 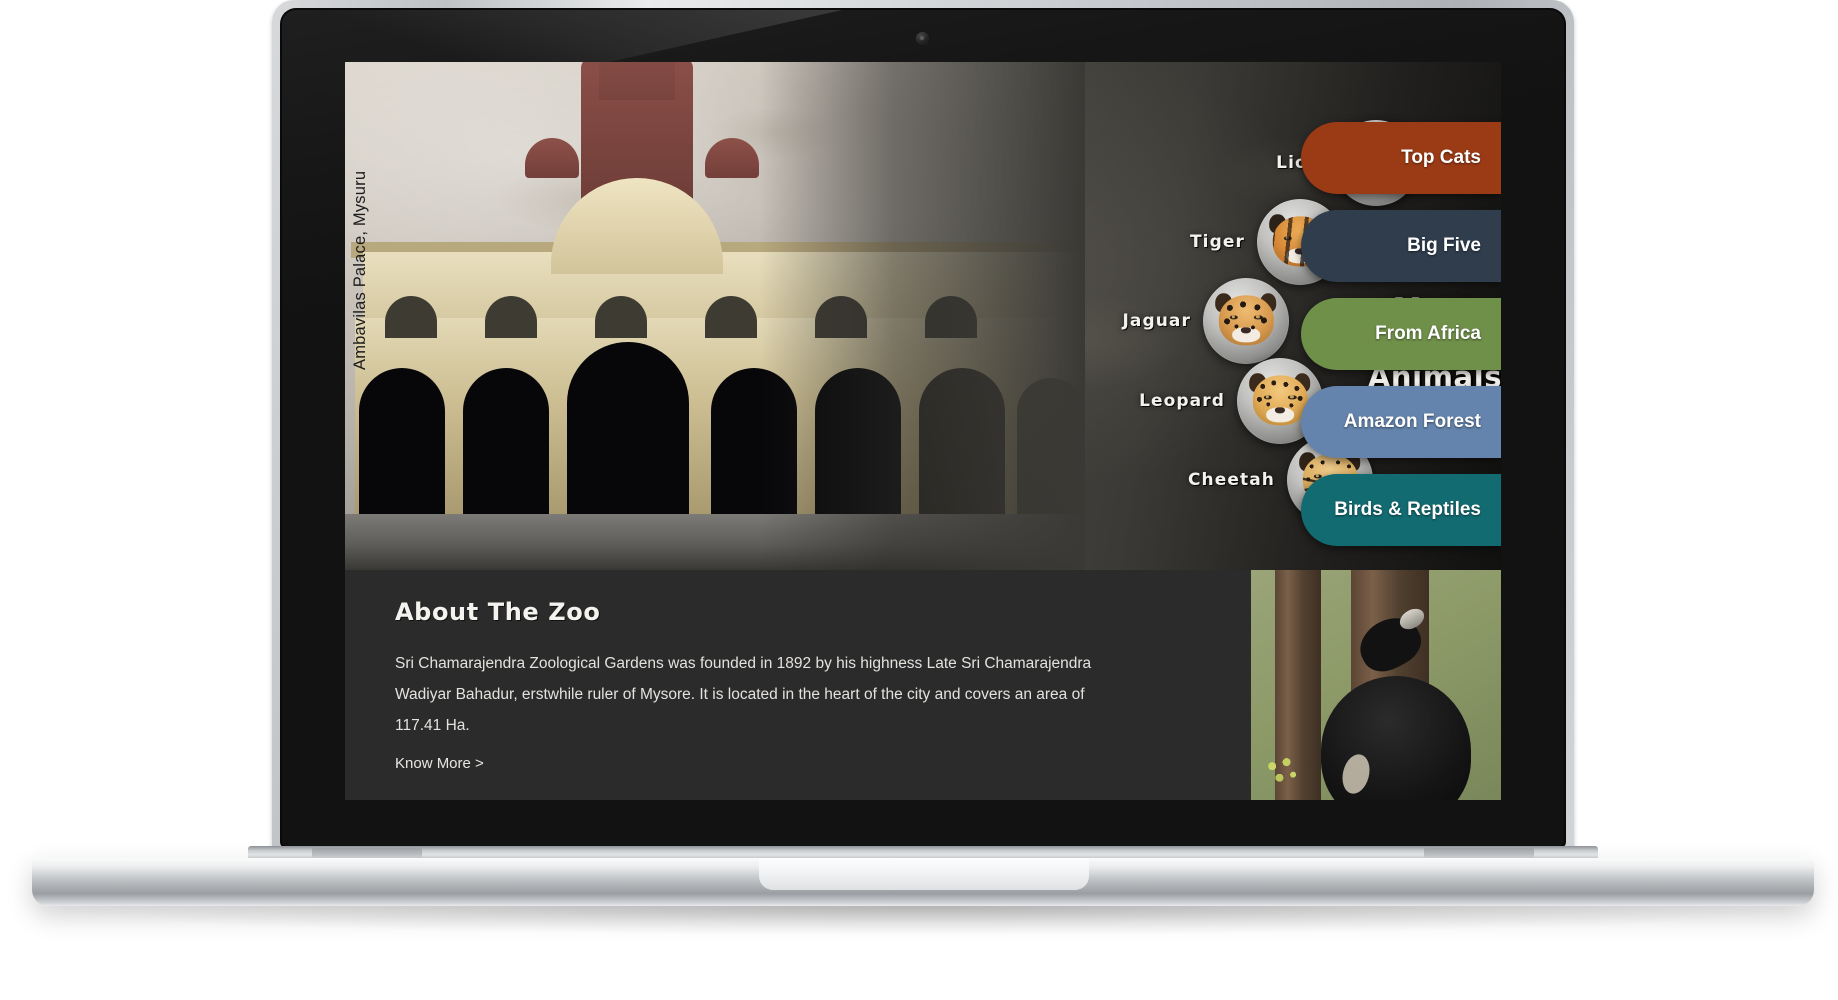 What do you see at coordinates (1231, 480) in the screenshot?
I see `animal-label-cheetah: Cheetah` at bounding box center [1231, 480].